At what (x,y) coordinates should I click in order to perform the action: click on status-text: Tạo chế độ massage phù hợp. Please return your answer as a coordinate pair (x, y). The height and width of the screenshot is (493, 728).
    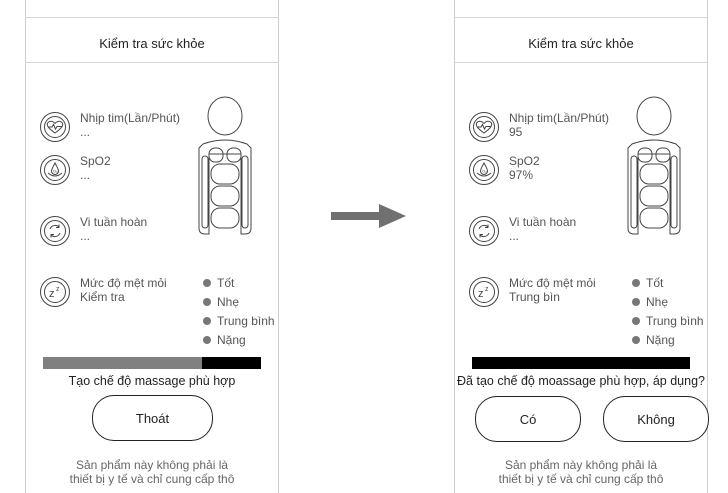
    Looking at the image, I should click on (152, 381).